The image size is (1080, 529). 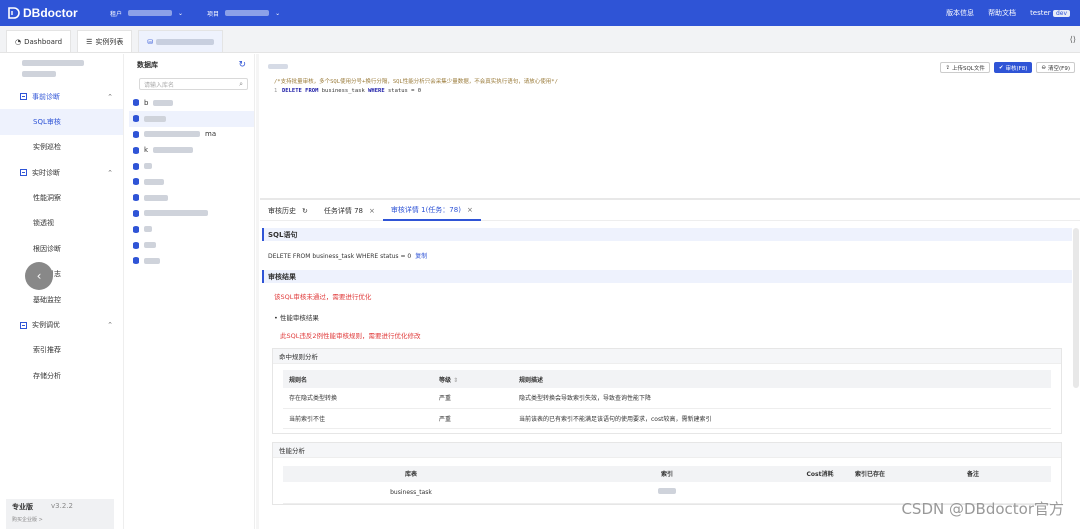 I want to click on project-value-redacted, so click(x=247, y=13).